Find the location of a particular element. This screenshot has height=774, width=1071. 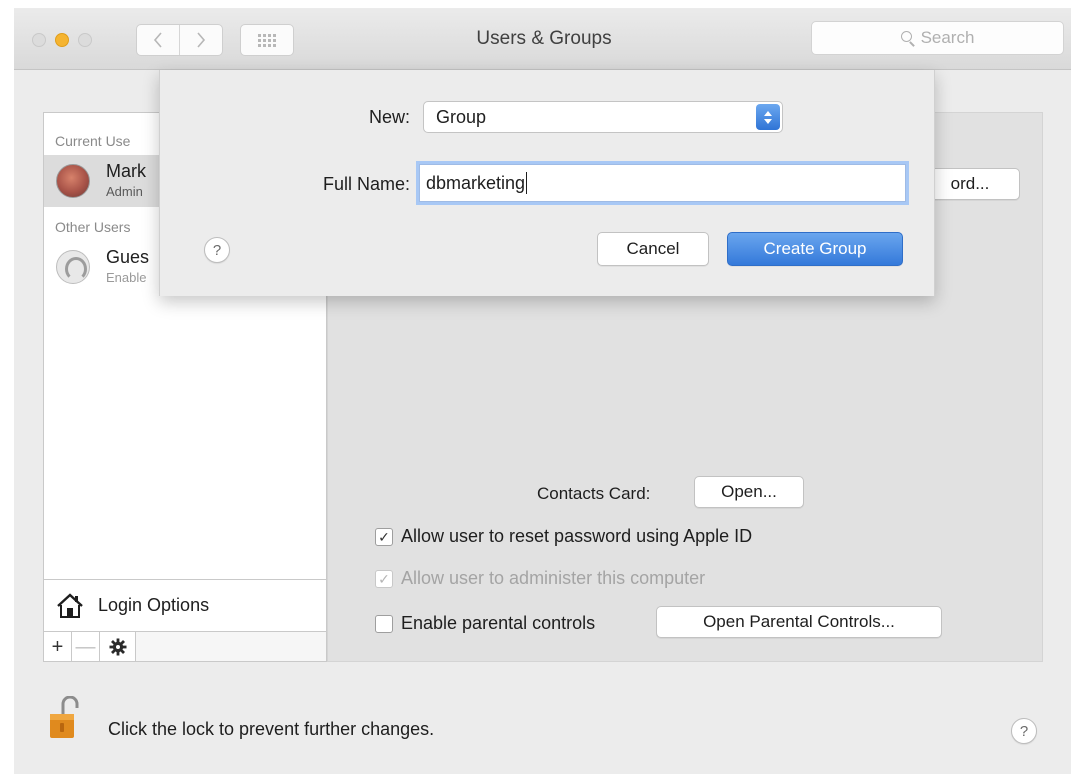

action-menu-button is located at coordinates (118, 647).